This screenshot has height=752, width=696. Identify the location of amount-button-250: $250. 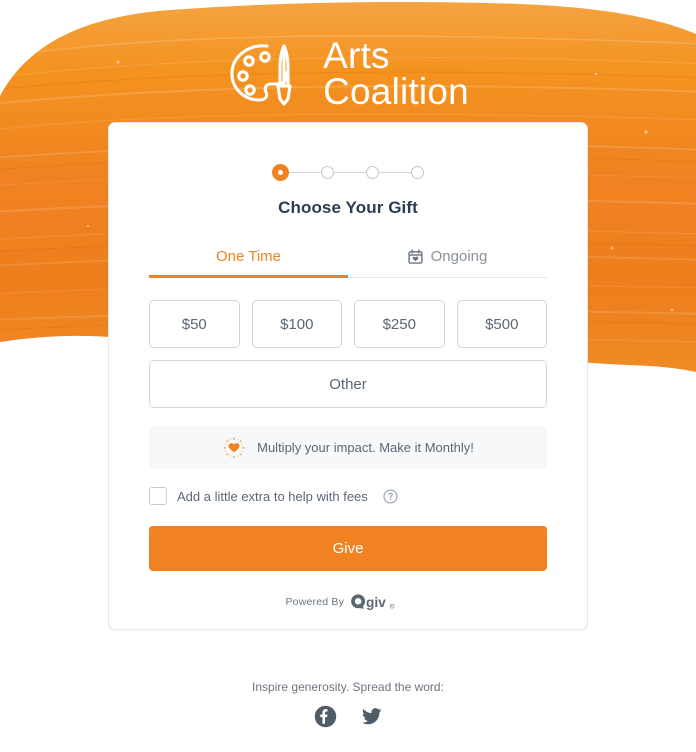
(399, 324).